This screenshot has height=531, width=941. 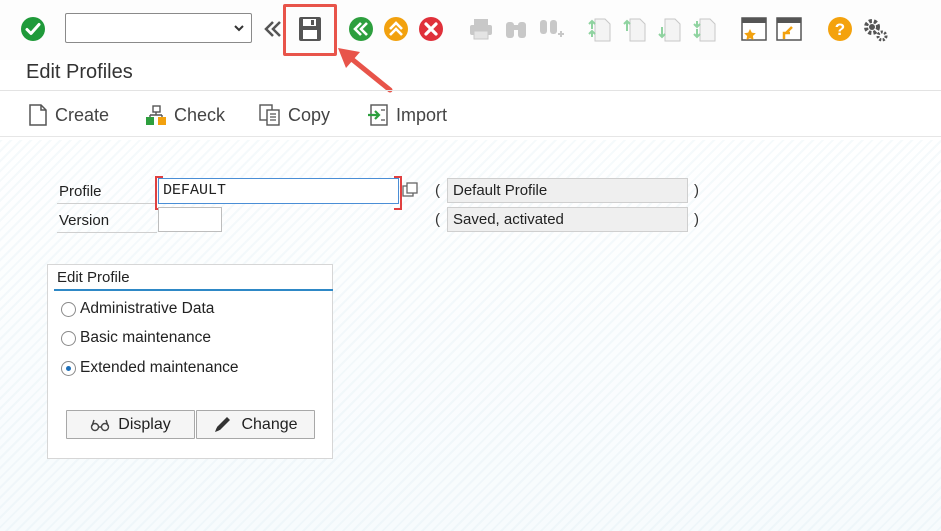 I want to click on last-page-icon, so click(x=705, y=29).